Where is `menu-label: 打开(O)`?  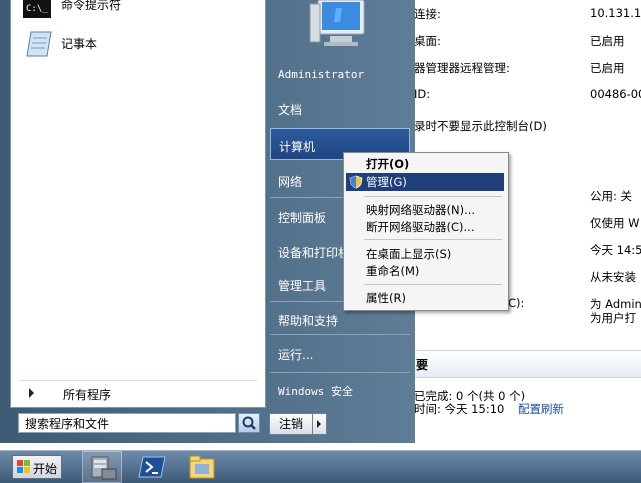
menu-label: 打开(O) is located at coordinates (388, 164).